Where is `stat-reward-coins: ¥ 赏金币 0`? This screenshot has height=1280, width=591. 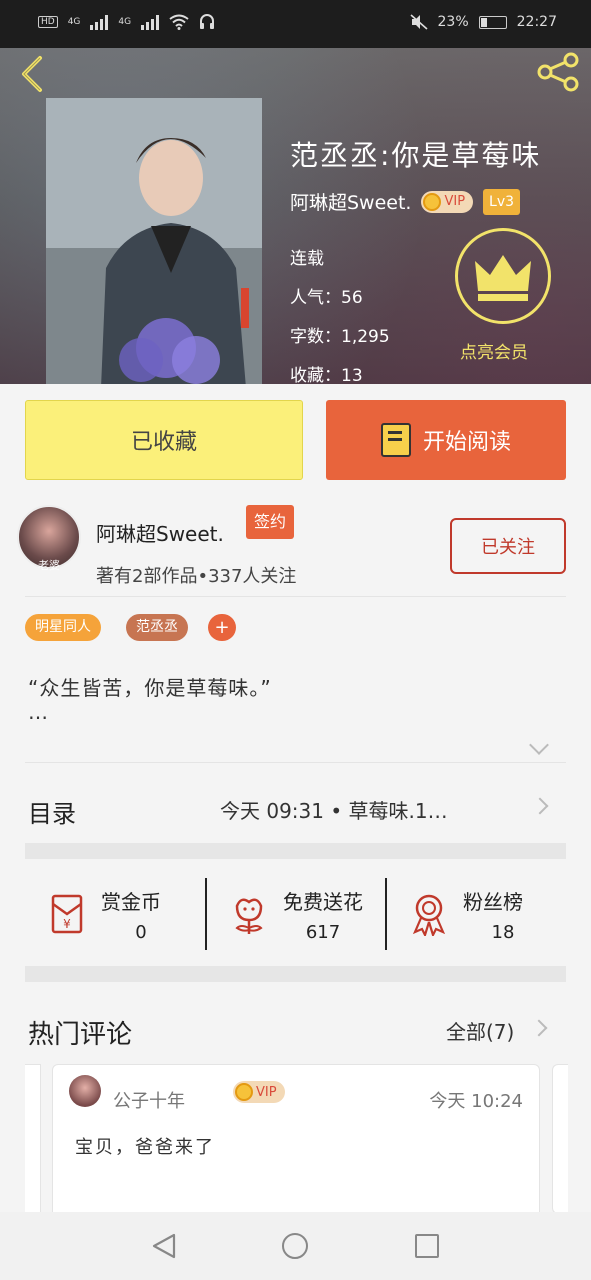
stat-reward-coins: ¥ 赏金币 0 is located at coordinates (115, 914).